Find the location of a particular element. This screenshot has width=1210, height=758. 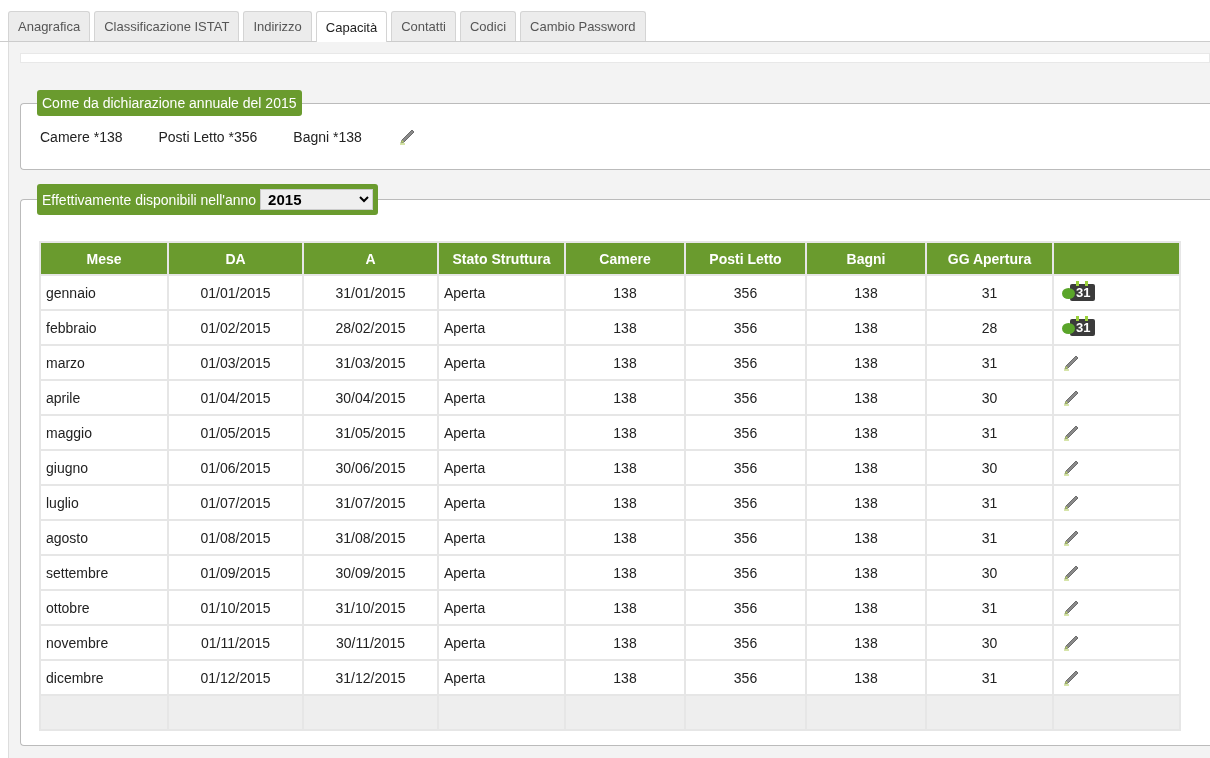

year-select: 2015 is located at coordinates (317, 199).